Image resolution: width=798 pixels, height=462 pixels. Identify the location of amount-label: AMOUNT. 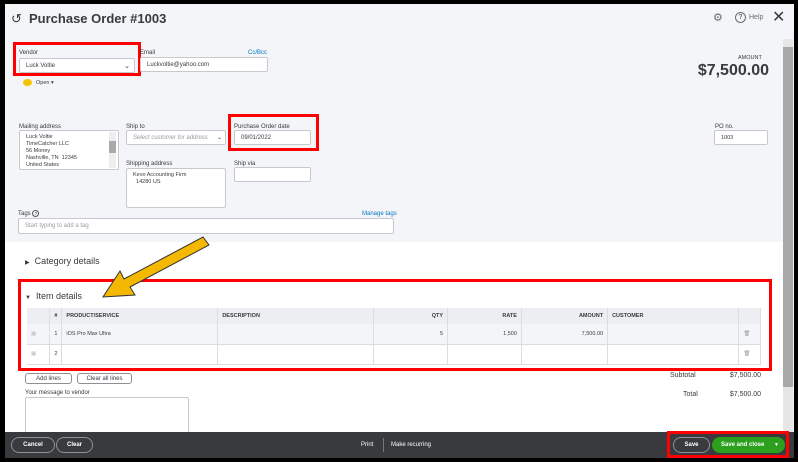
(750, 58).